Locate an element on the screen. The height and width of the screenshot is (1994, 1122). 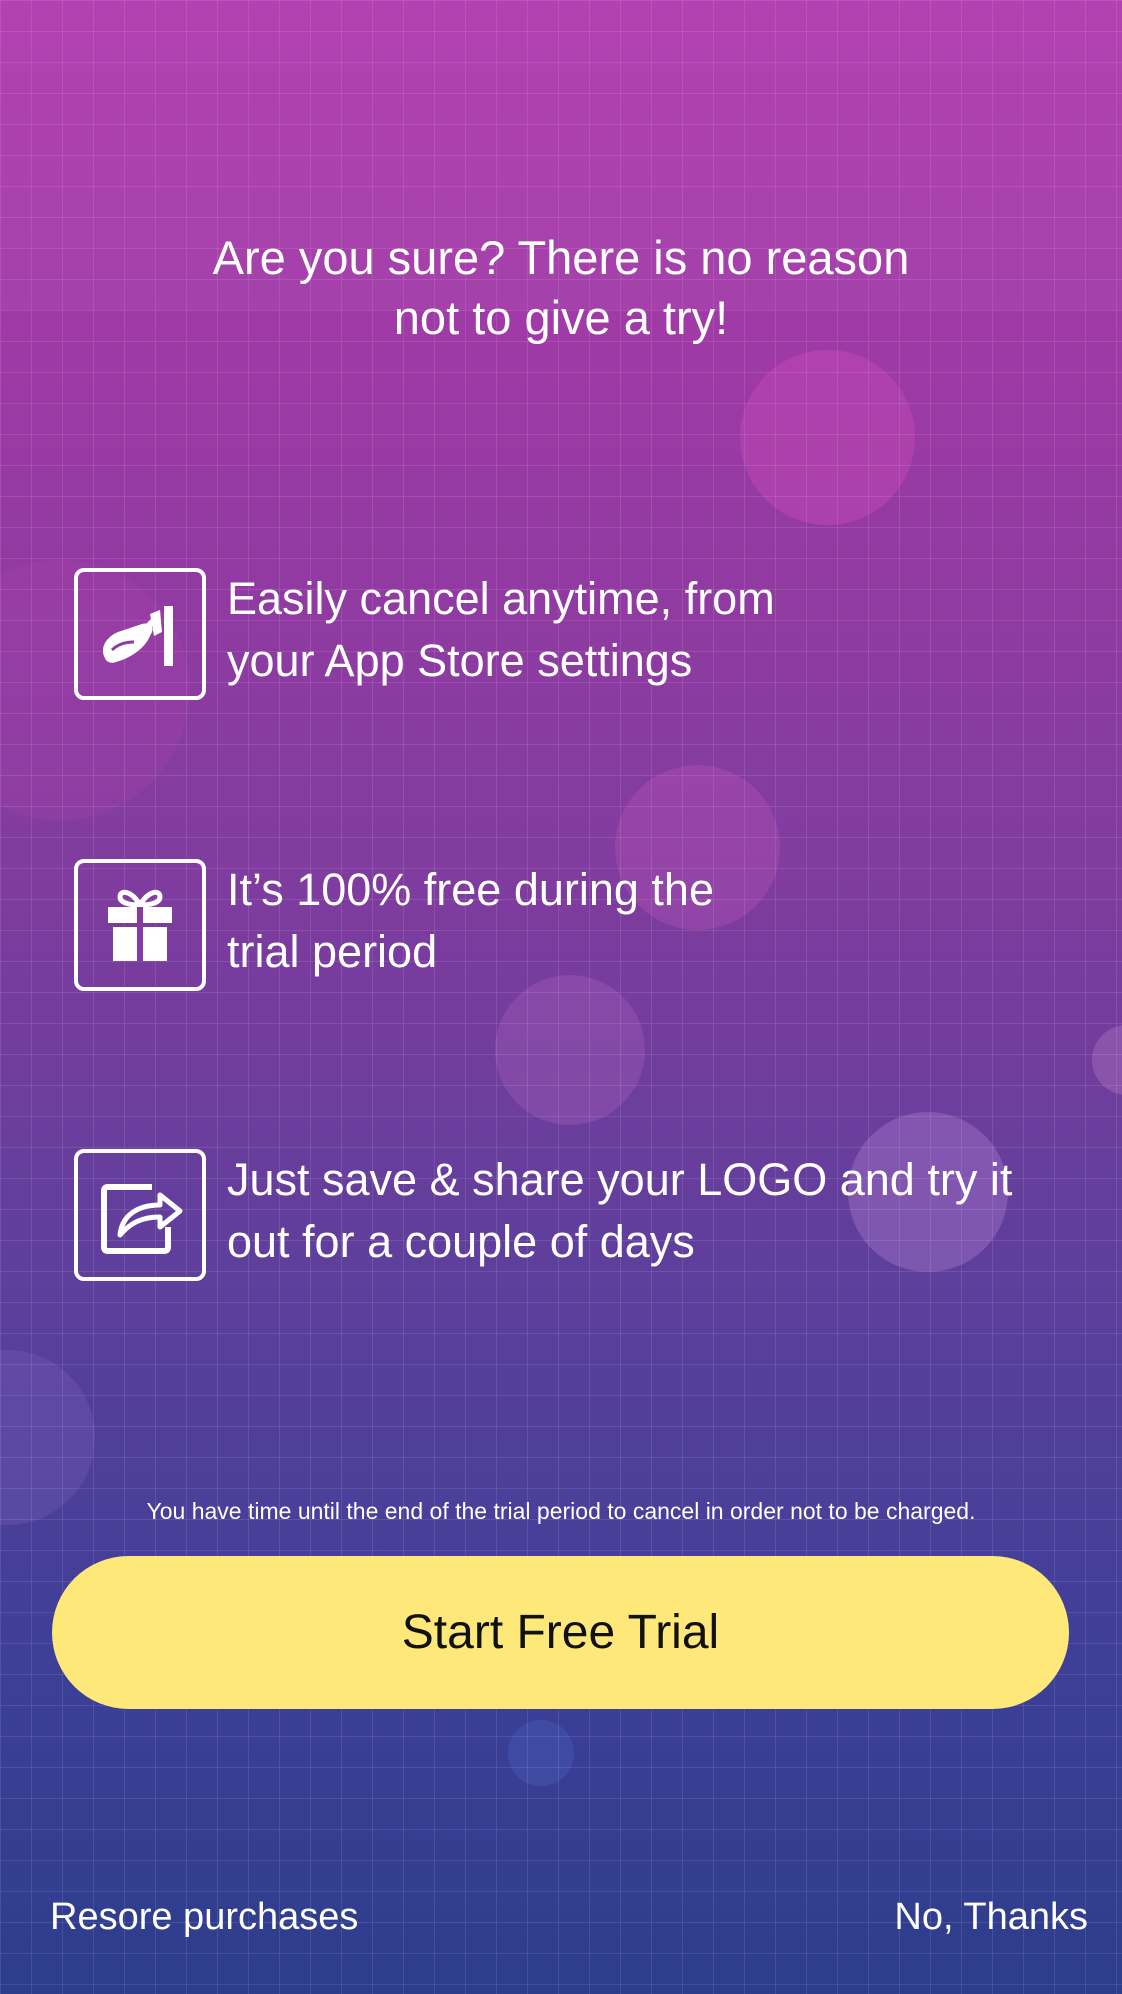
feature-line-2: your App Store settings is located at coordinates (460, 660).